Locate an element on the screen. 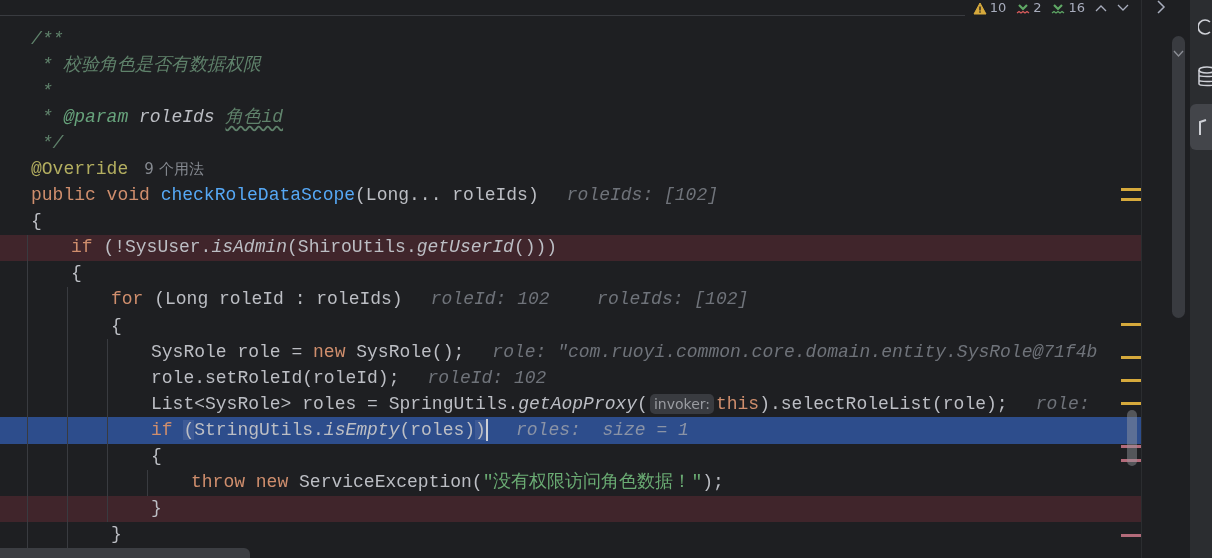 This screenshot has width=1212, height=558. code-text: */ is located at coordinates (52, 143).